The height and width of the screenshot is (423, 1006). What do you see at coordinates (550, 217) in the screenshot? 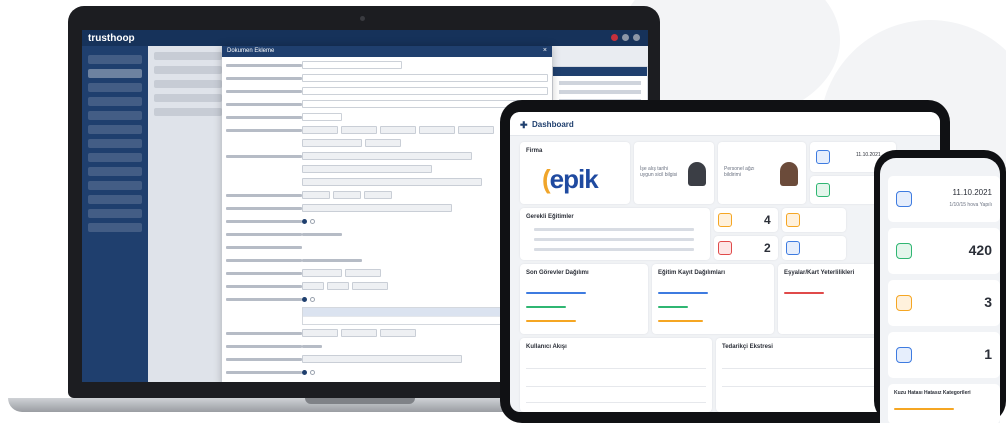
I see `card-title: Gerekli Eğitimler` at bounding box center [550, 217].